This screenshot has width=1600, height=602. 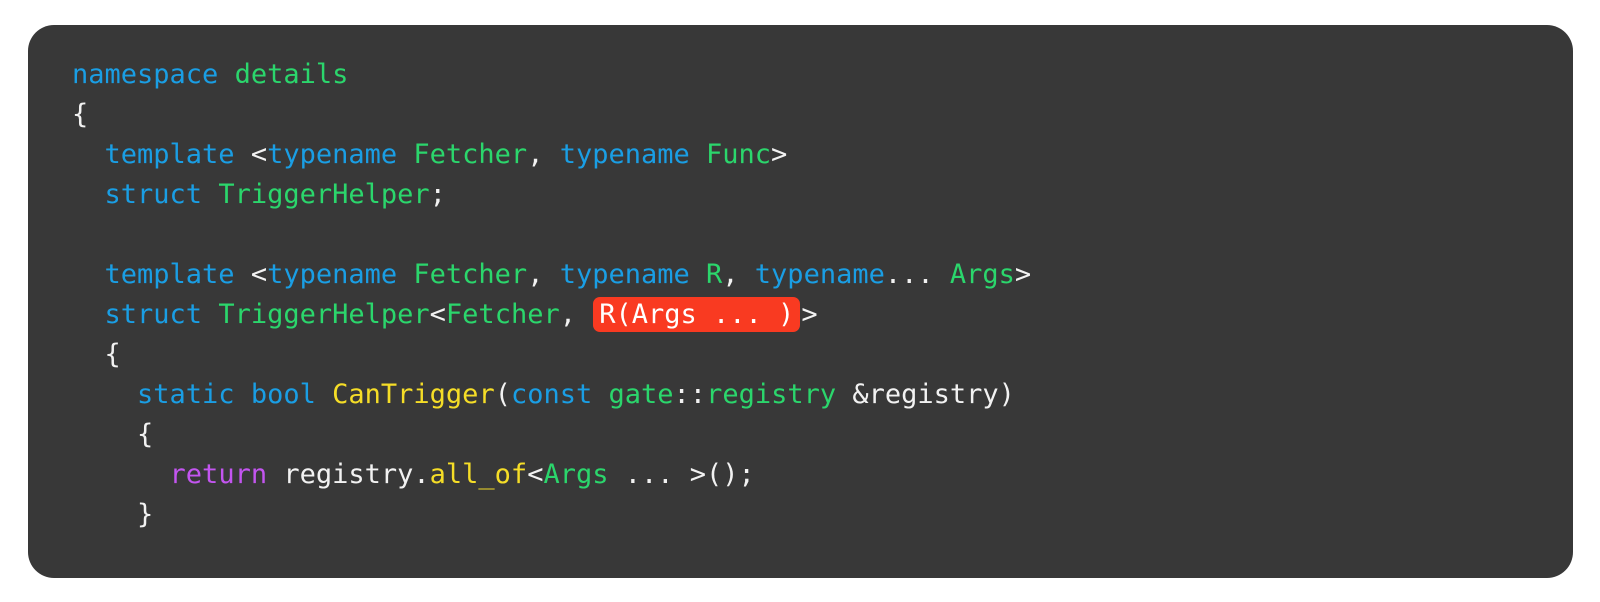 What do you see at coordinates (681, 474) in the screenshot?
I see `code-token: ... >();` at bounding box center [681, 474].